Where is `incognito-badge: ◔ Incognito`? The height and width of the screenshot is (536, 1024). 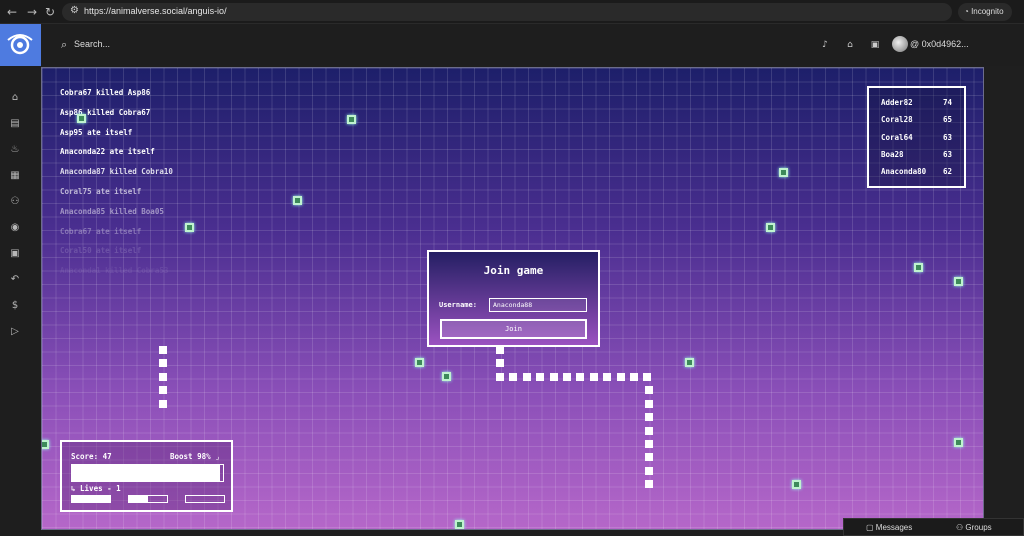 incognito-badge: ◔ Incognito is located at coordinates (985, 12).